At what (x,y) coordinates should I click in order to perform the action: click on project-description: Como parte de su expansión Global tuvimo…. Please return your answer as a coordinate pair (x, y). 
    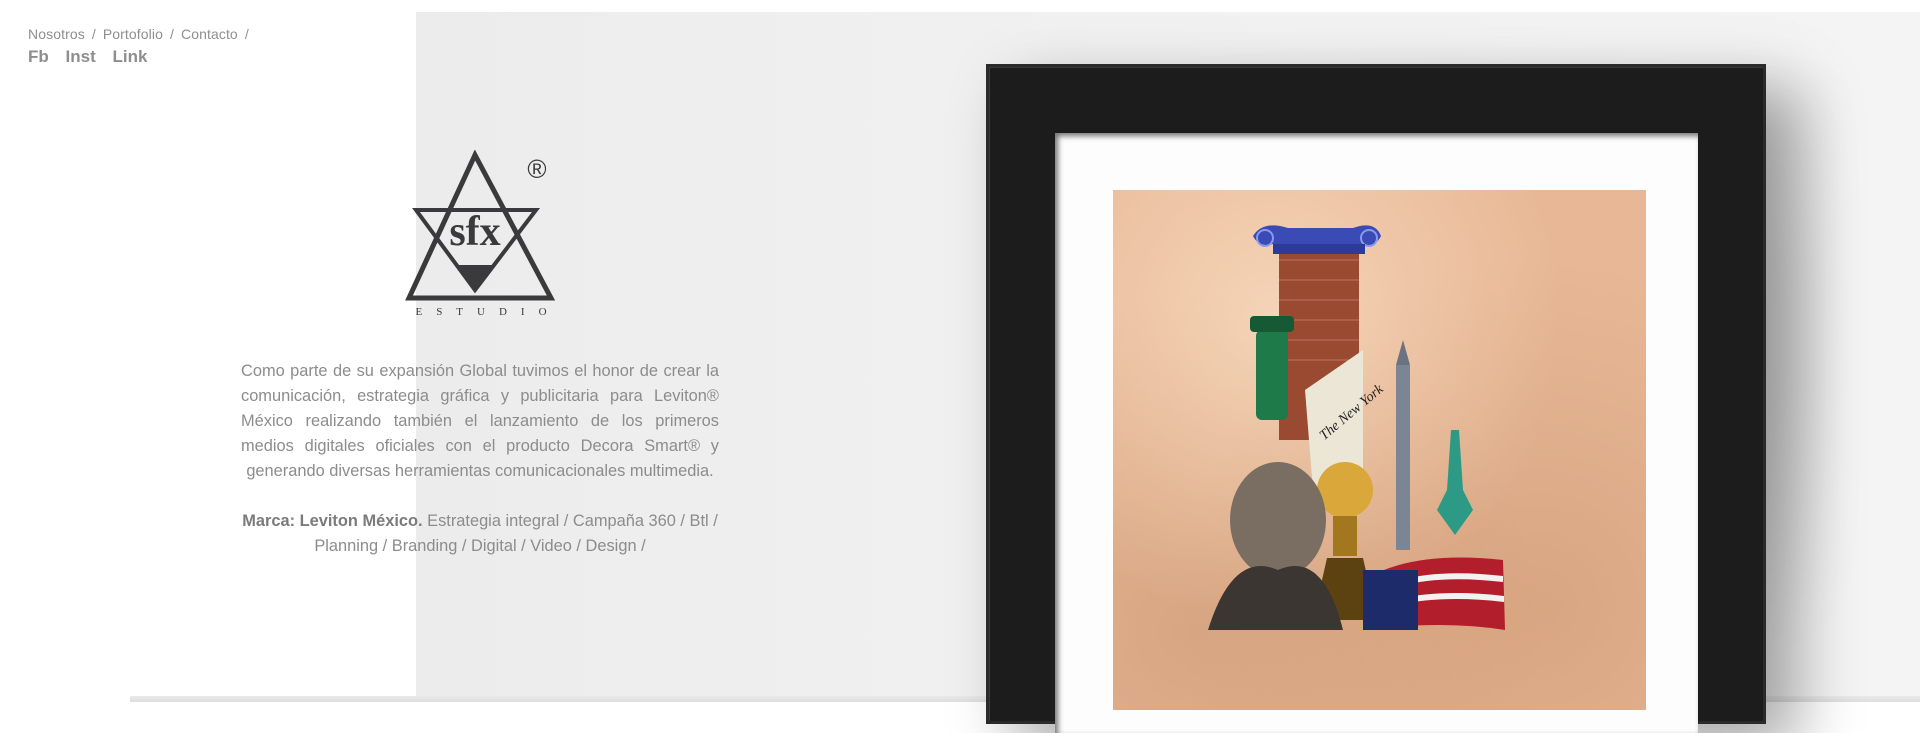
    Looking at the image, I should click on (480, 421).